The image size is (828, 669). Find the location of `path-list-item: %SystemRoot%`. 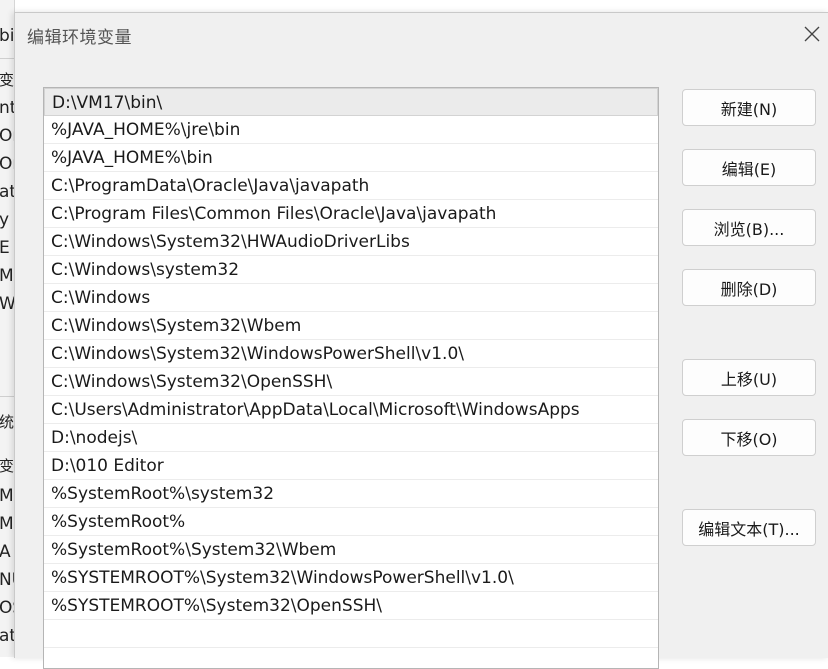

path-list-item: %SystemRoot% is located at coordinates (351, 522).